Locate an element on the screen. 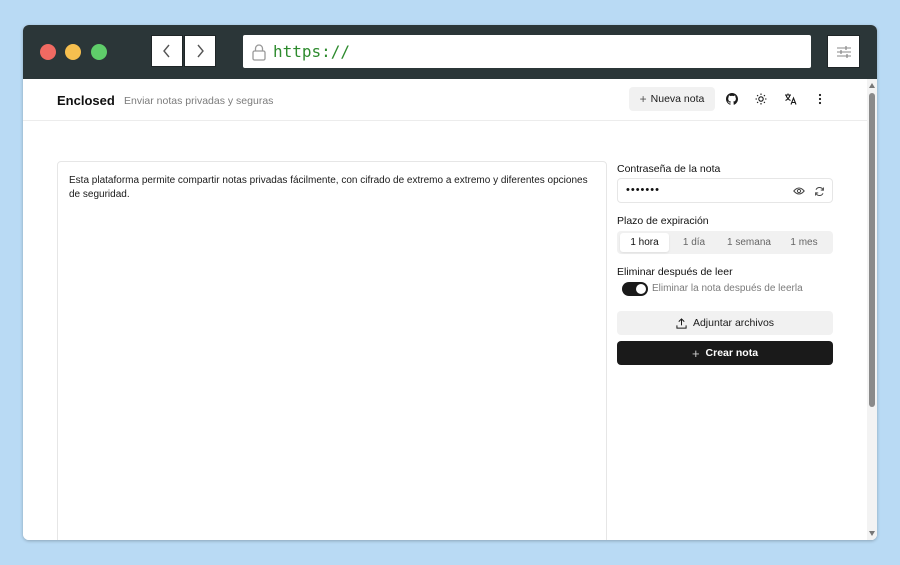 The image size is (900, 565). scroll-up-icon is located at coordinates (872, 85).